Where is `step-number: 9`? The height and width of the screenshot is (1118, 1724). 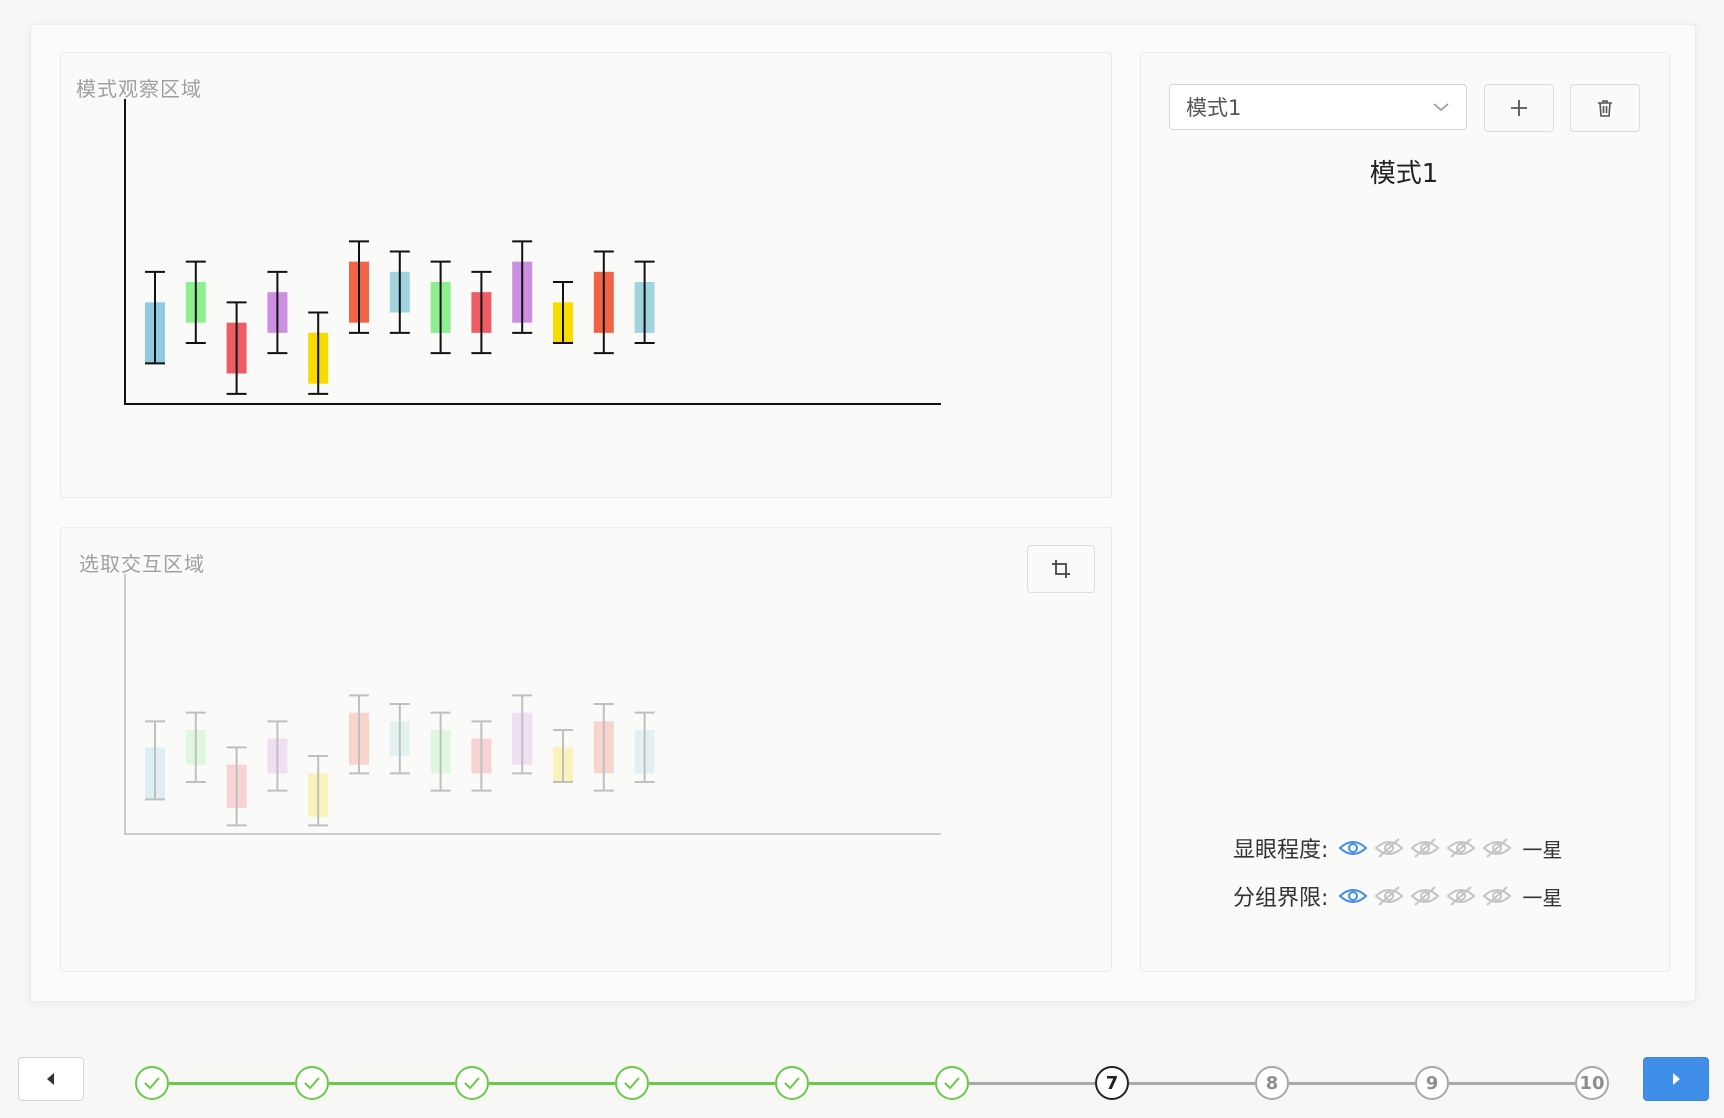 step-number: 9 is located at coordinates (1432, 1083).